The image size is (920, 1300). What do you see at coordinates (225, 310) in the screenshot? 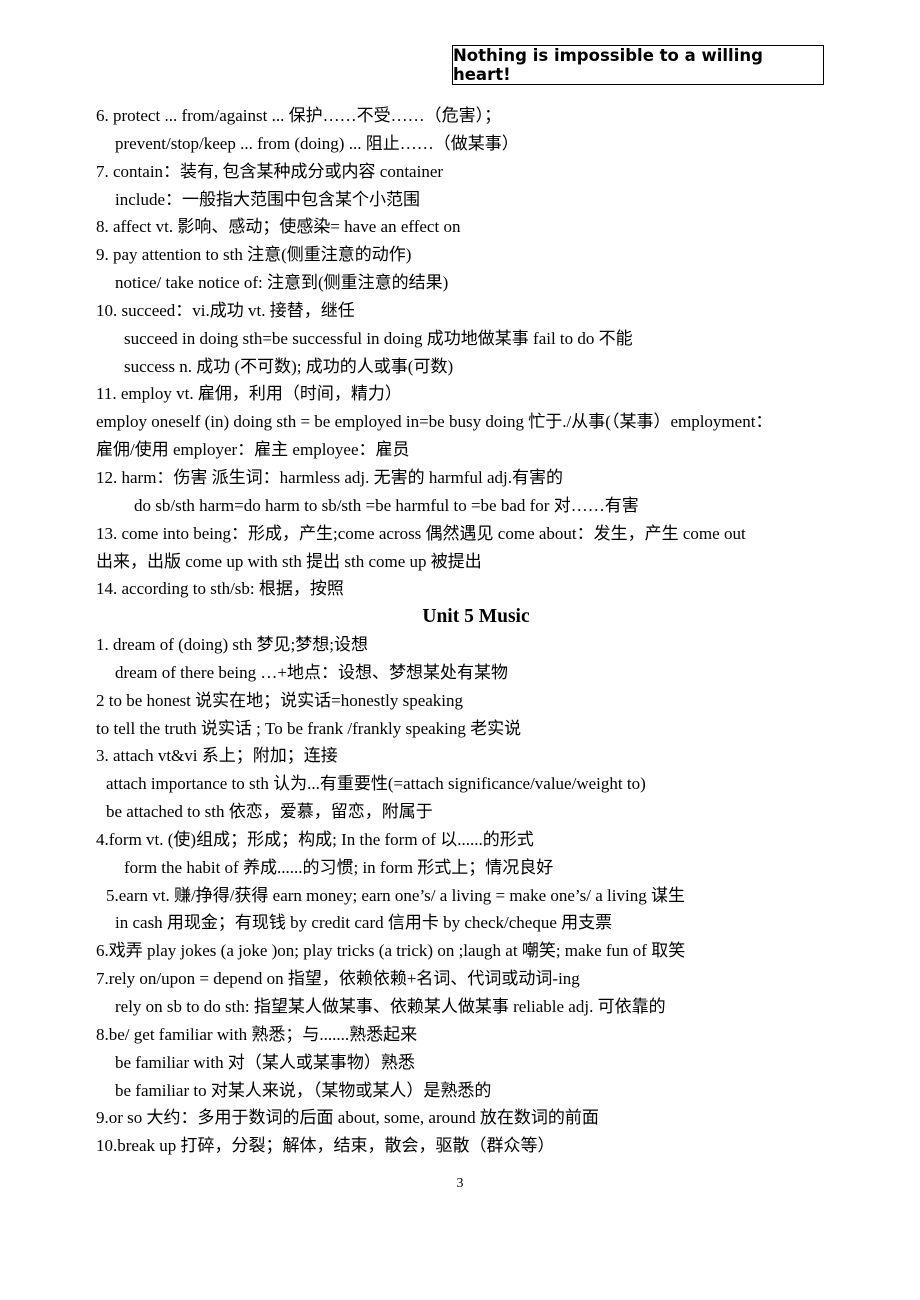
I see `text-line: 10. succeed：vi.成功 vt. 接替，继任` at bounding box center [225, 310].